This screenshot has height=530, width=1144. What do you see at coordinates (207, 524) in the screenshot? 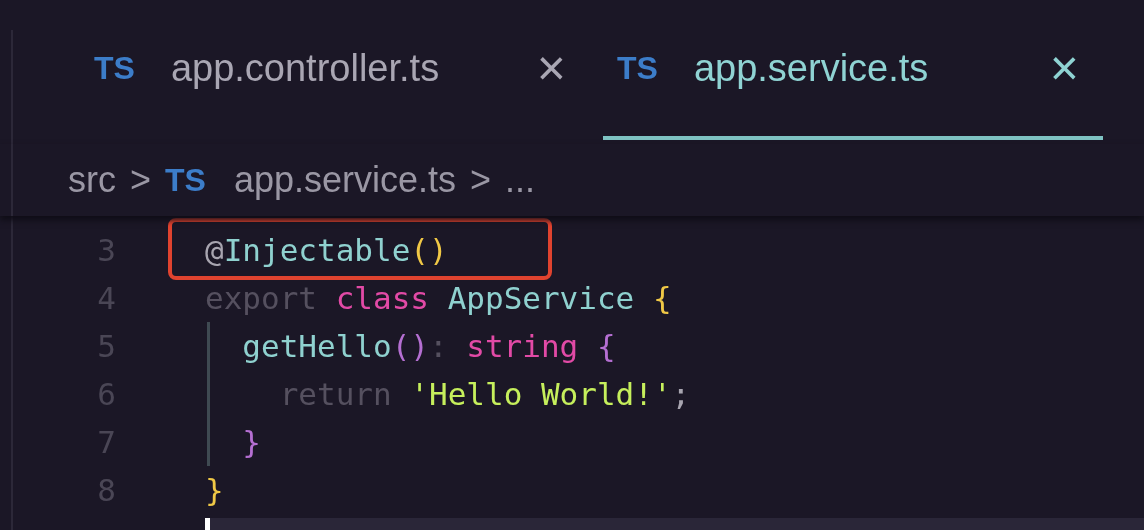
I see `text-cursor` at bounding box center [207, 524].